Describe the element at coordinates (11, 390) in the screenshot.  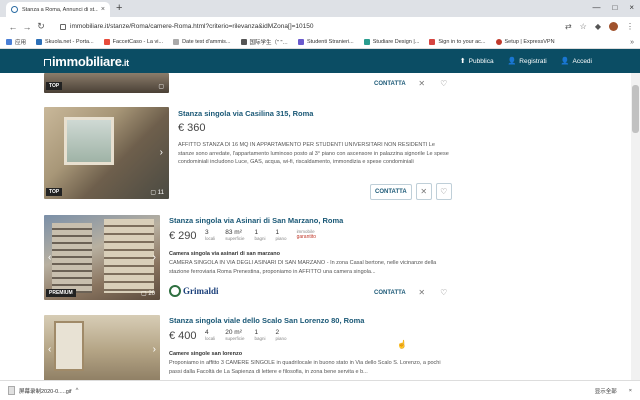
I see `file-icon` at that location.